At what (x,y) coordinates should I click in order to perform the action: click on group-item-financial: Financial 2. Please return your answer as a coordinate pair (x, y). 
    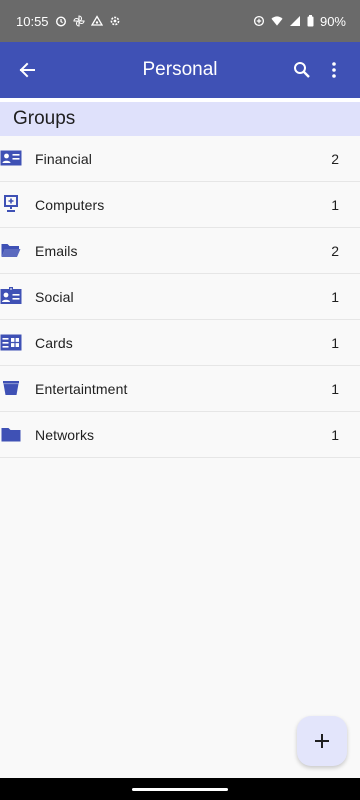
    Looking at the image, I should click on (180, 159).